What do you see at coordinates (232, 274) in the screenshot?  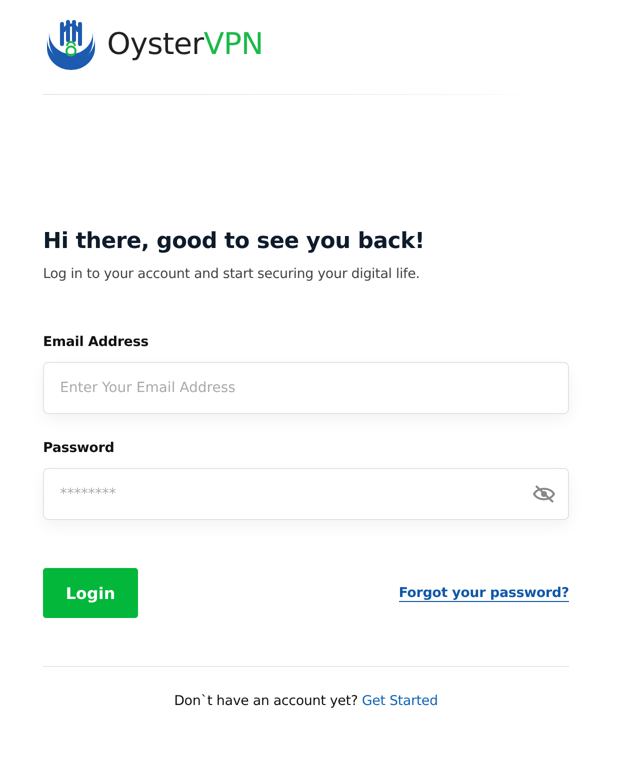 I see `page-subtitle: Log in to your account and start securing your digital life.` at bounding box center [232, 274].